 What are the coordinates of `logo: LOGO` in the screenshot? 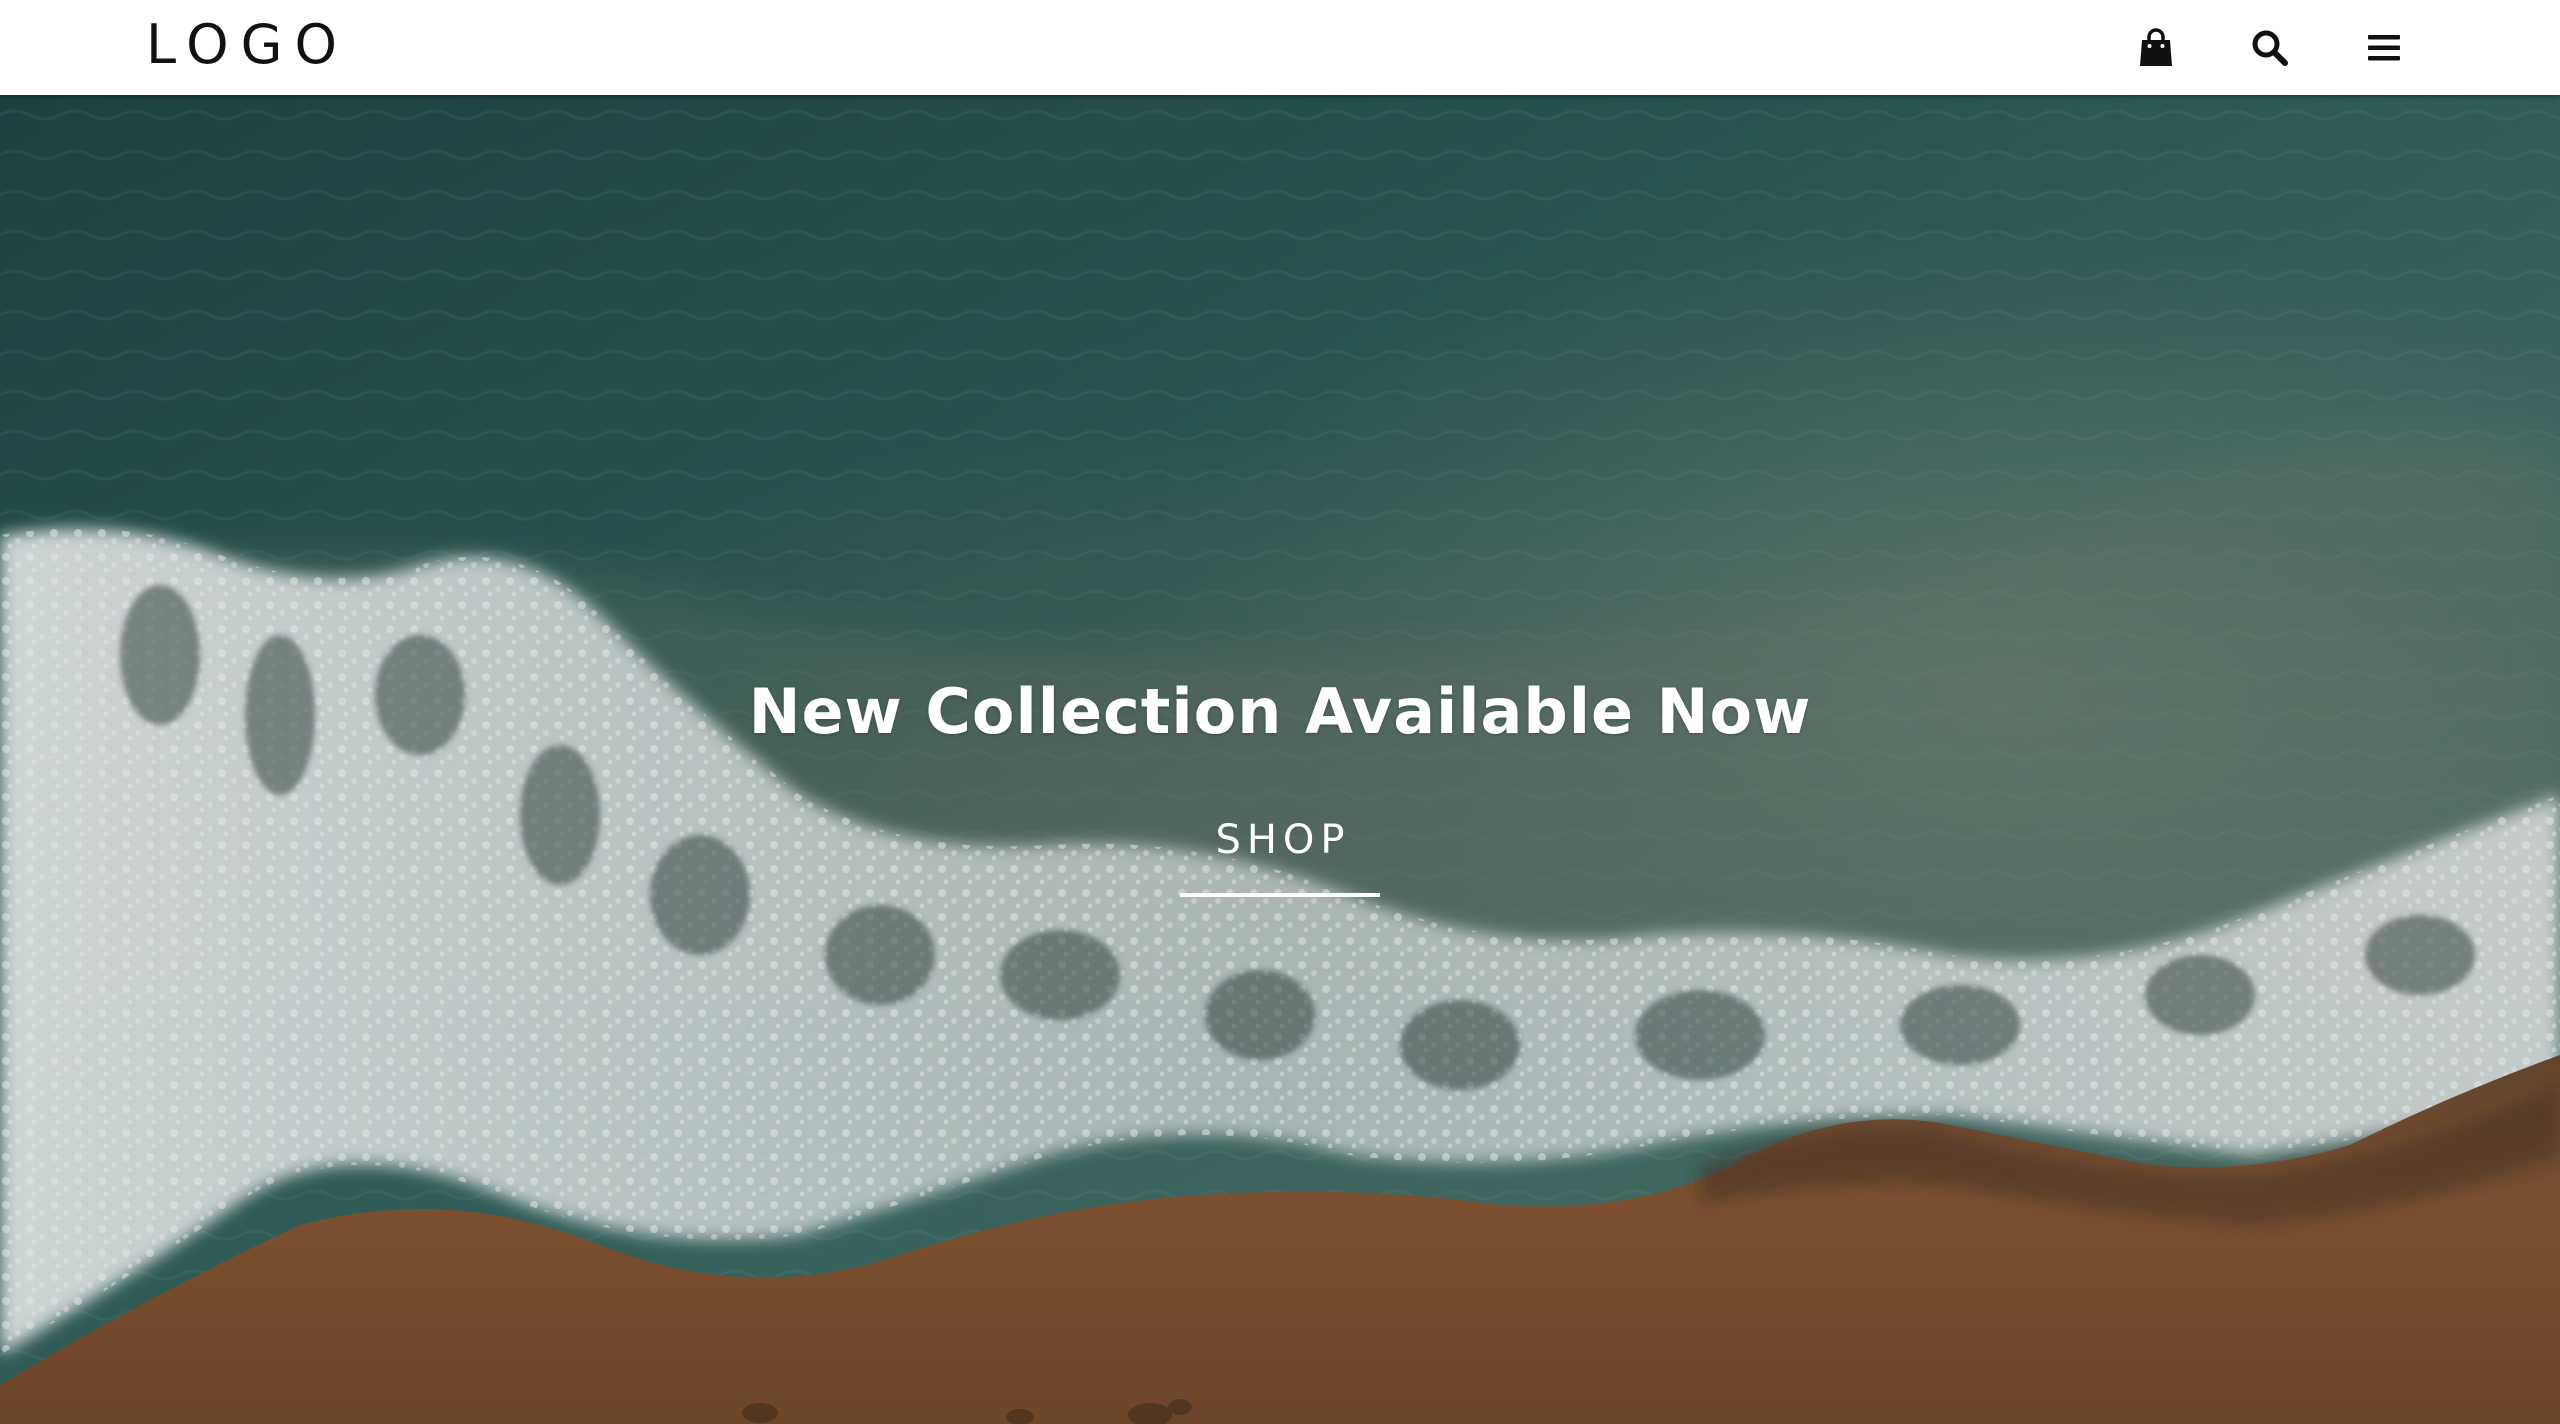 It's located at (247, 45).